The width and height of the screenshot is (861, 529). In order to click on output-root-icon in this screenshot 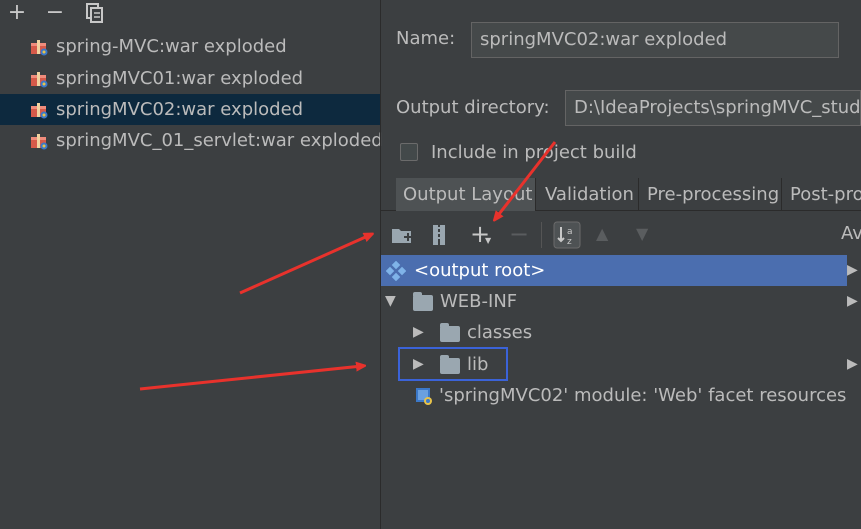, I will do `click(396, 271)`.